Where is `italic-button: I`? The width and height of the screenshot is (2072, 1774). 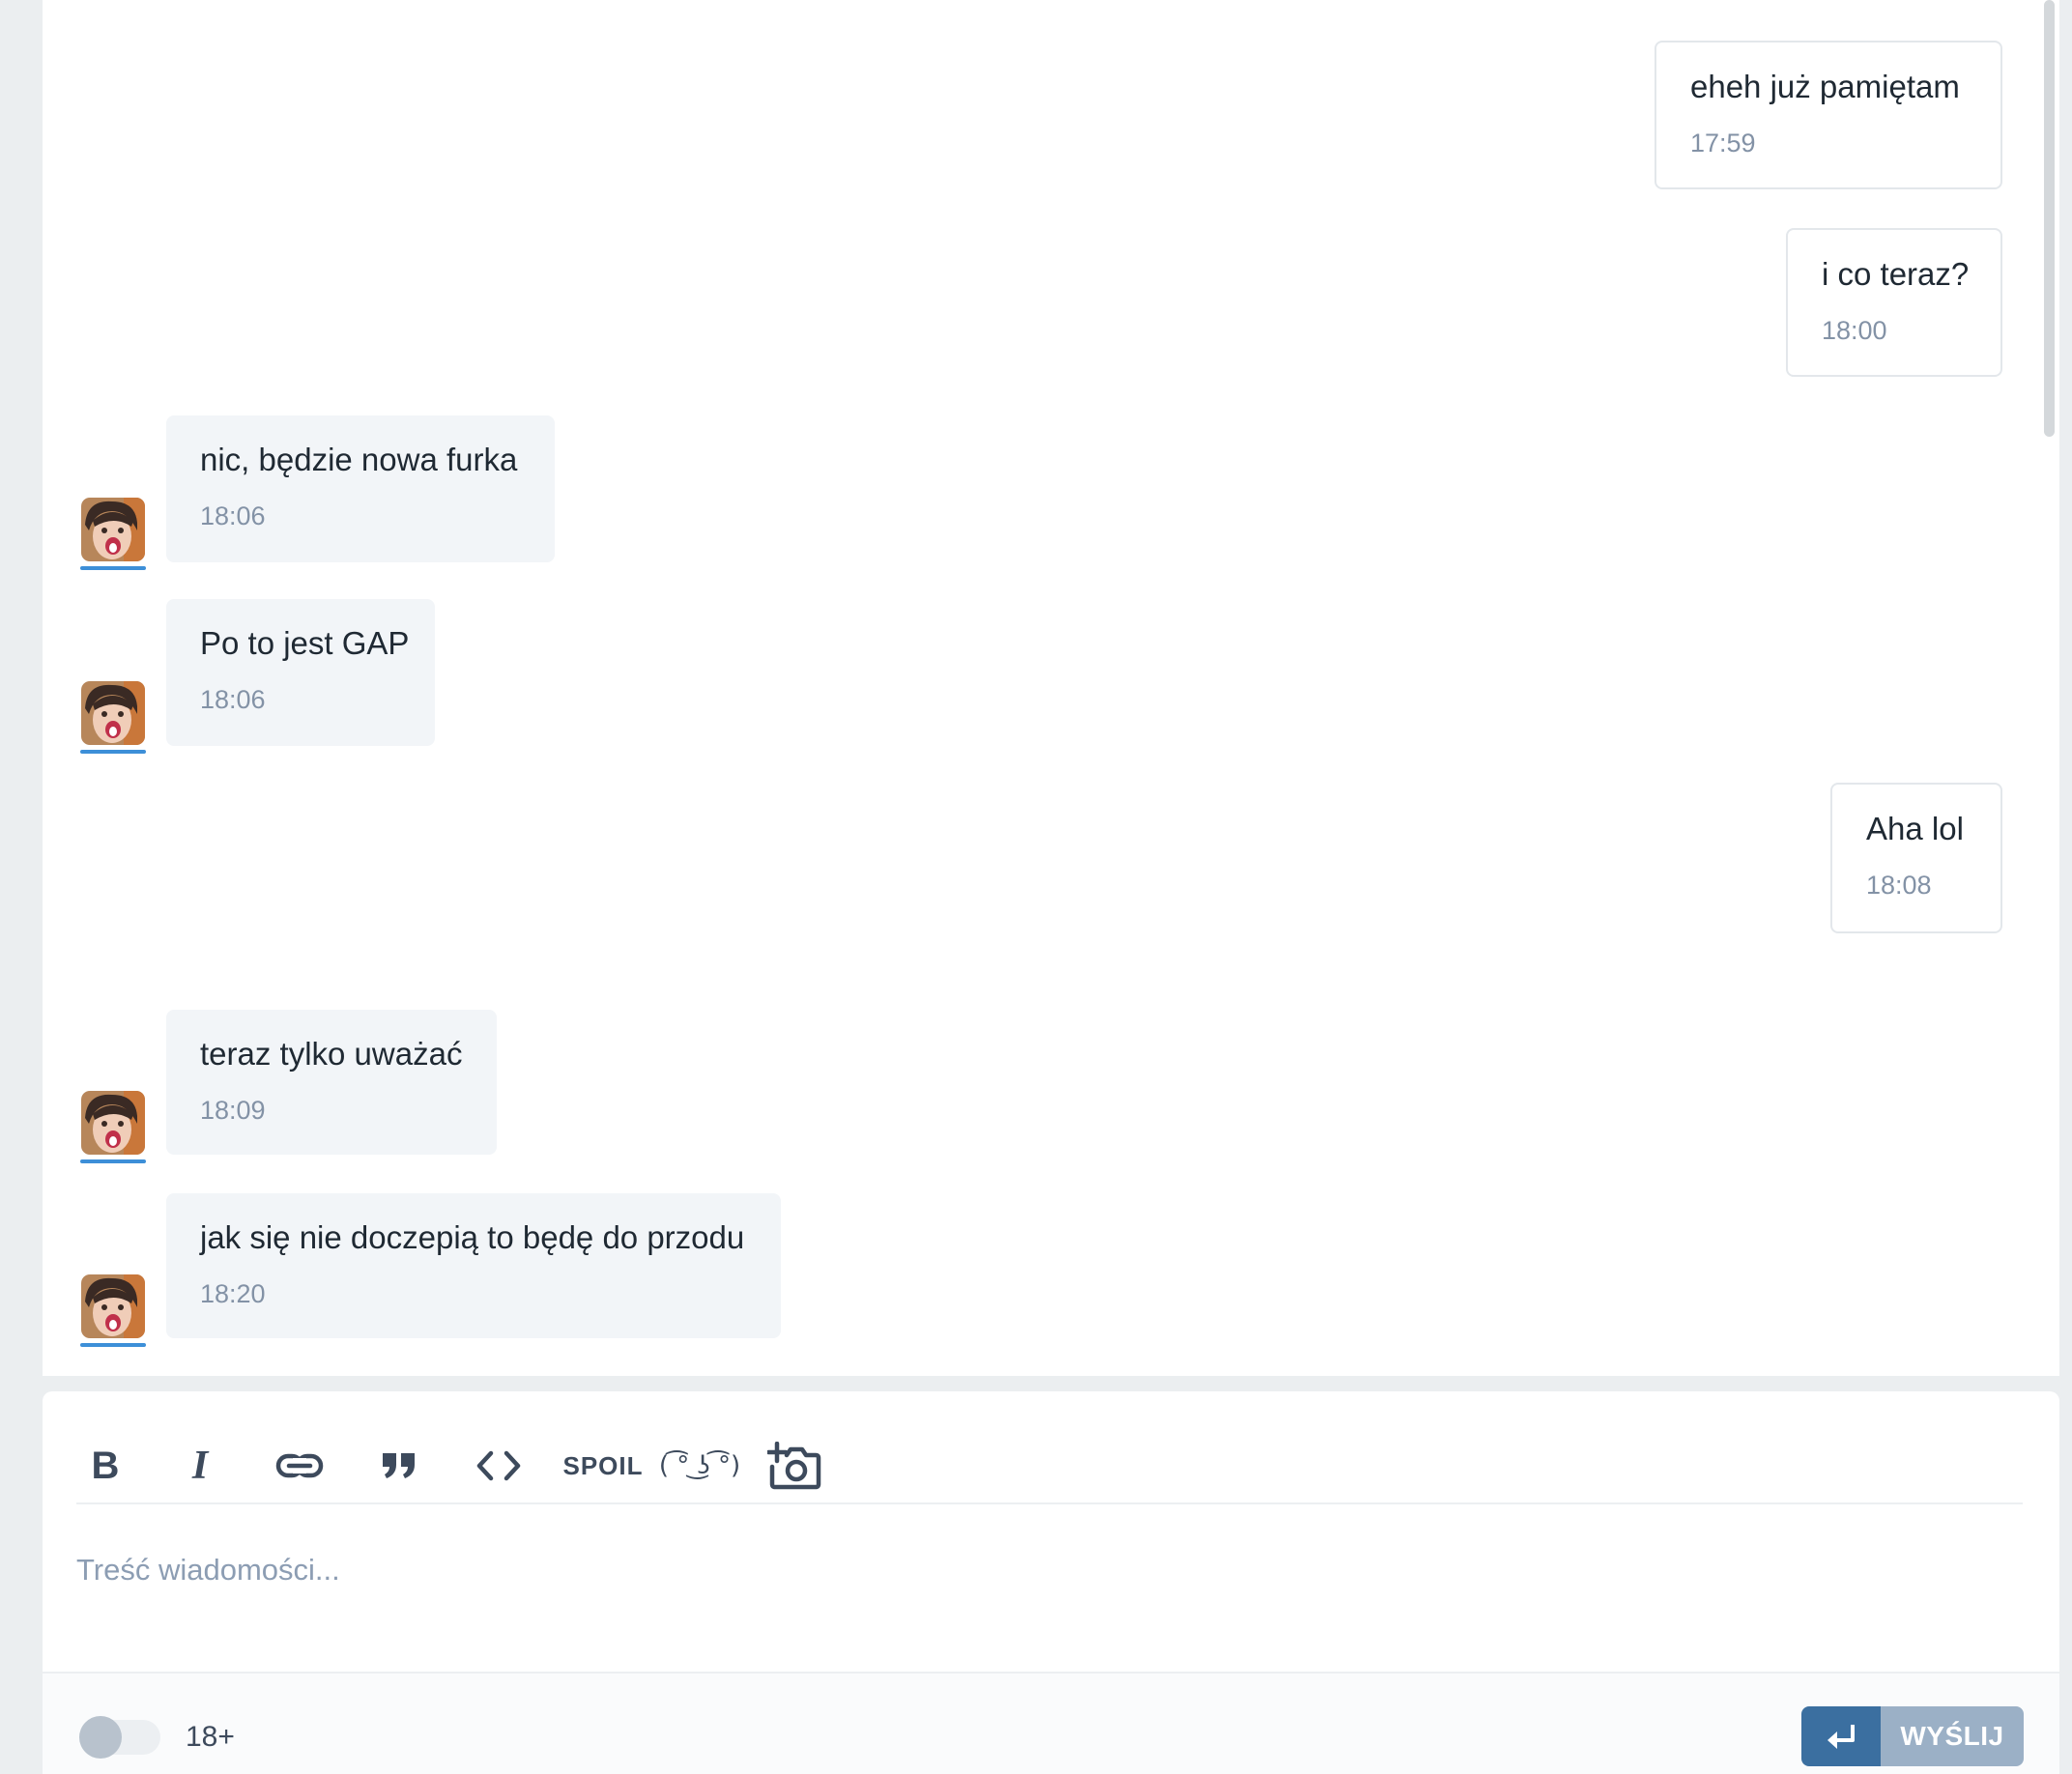 italic-button: I is located at coordinates (200, 1465).